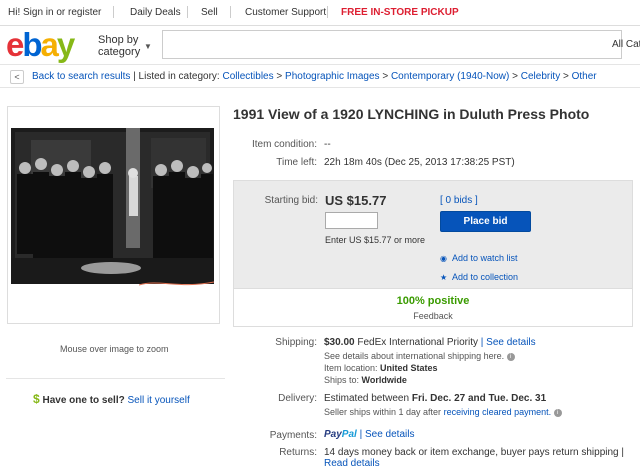 This screenshot has height=470, width=640. What do you see at coordinates (36, 399) in the screenshot?
I see `dollar-icon: $` at bounding box center [36, 399].